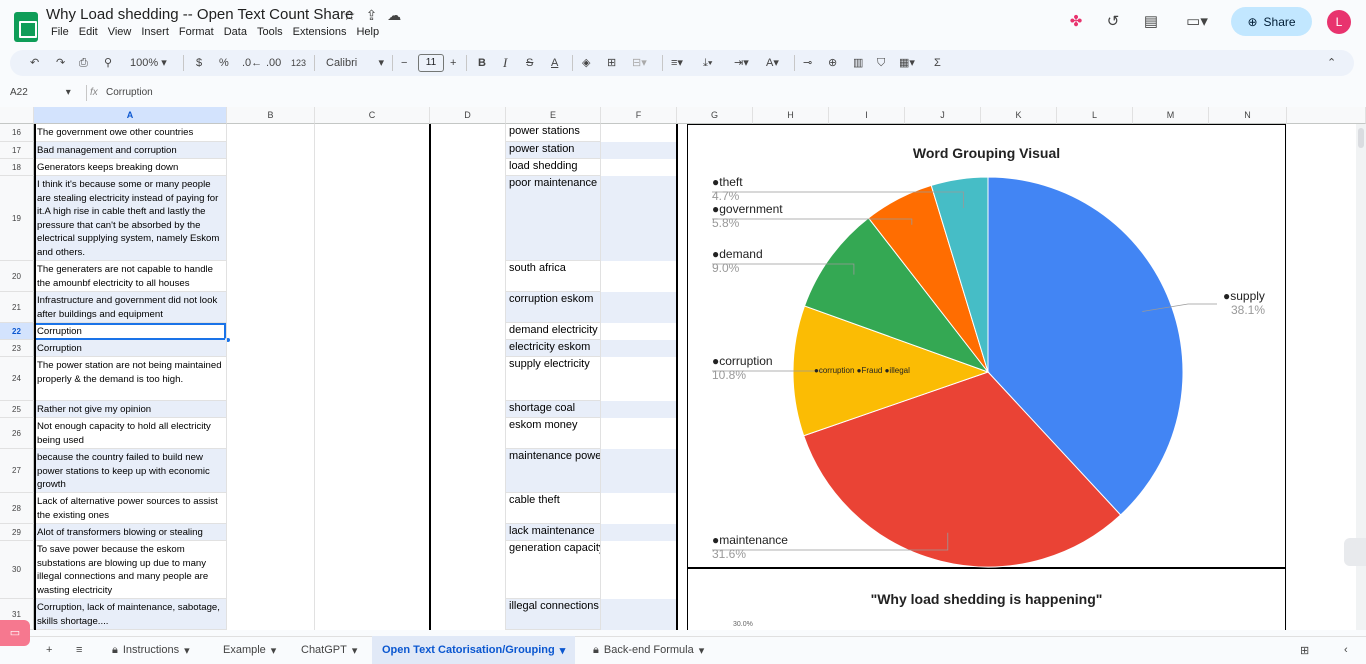 The width and height of the screenshot is (1366, 664). Describe the element at coordinates (529, 63) in the screenshot. I see `strikethrough-button: S` at that location.